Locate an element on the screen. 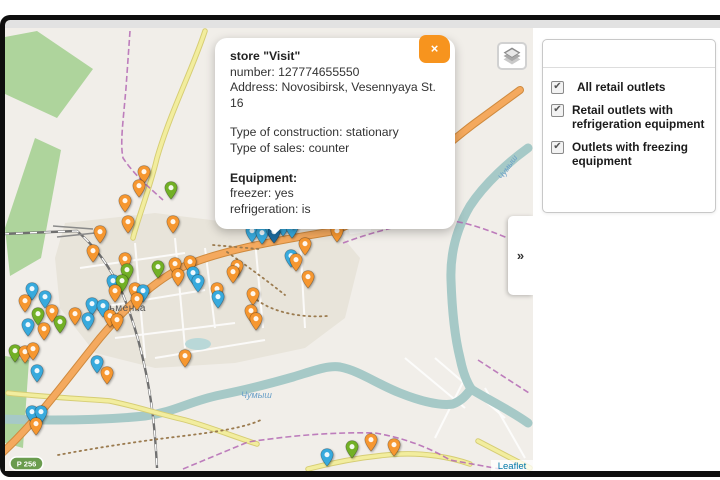  road-shield: Р 256 is located at coordinates (26, 463).